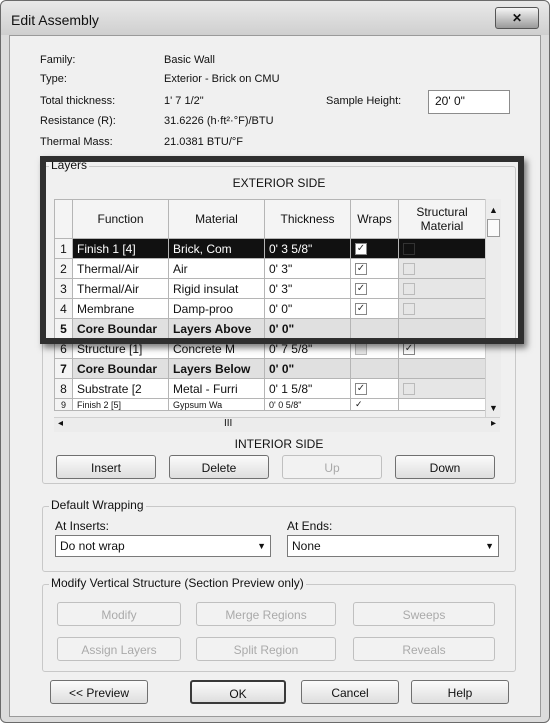 This screenshot has height=723, width=550. I want to click on scroll-thumb, so click(493, 228).